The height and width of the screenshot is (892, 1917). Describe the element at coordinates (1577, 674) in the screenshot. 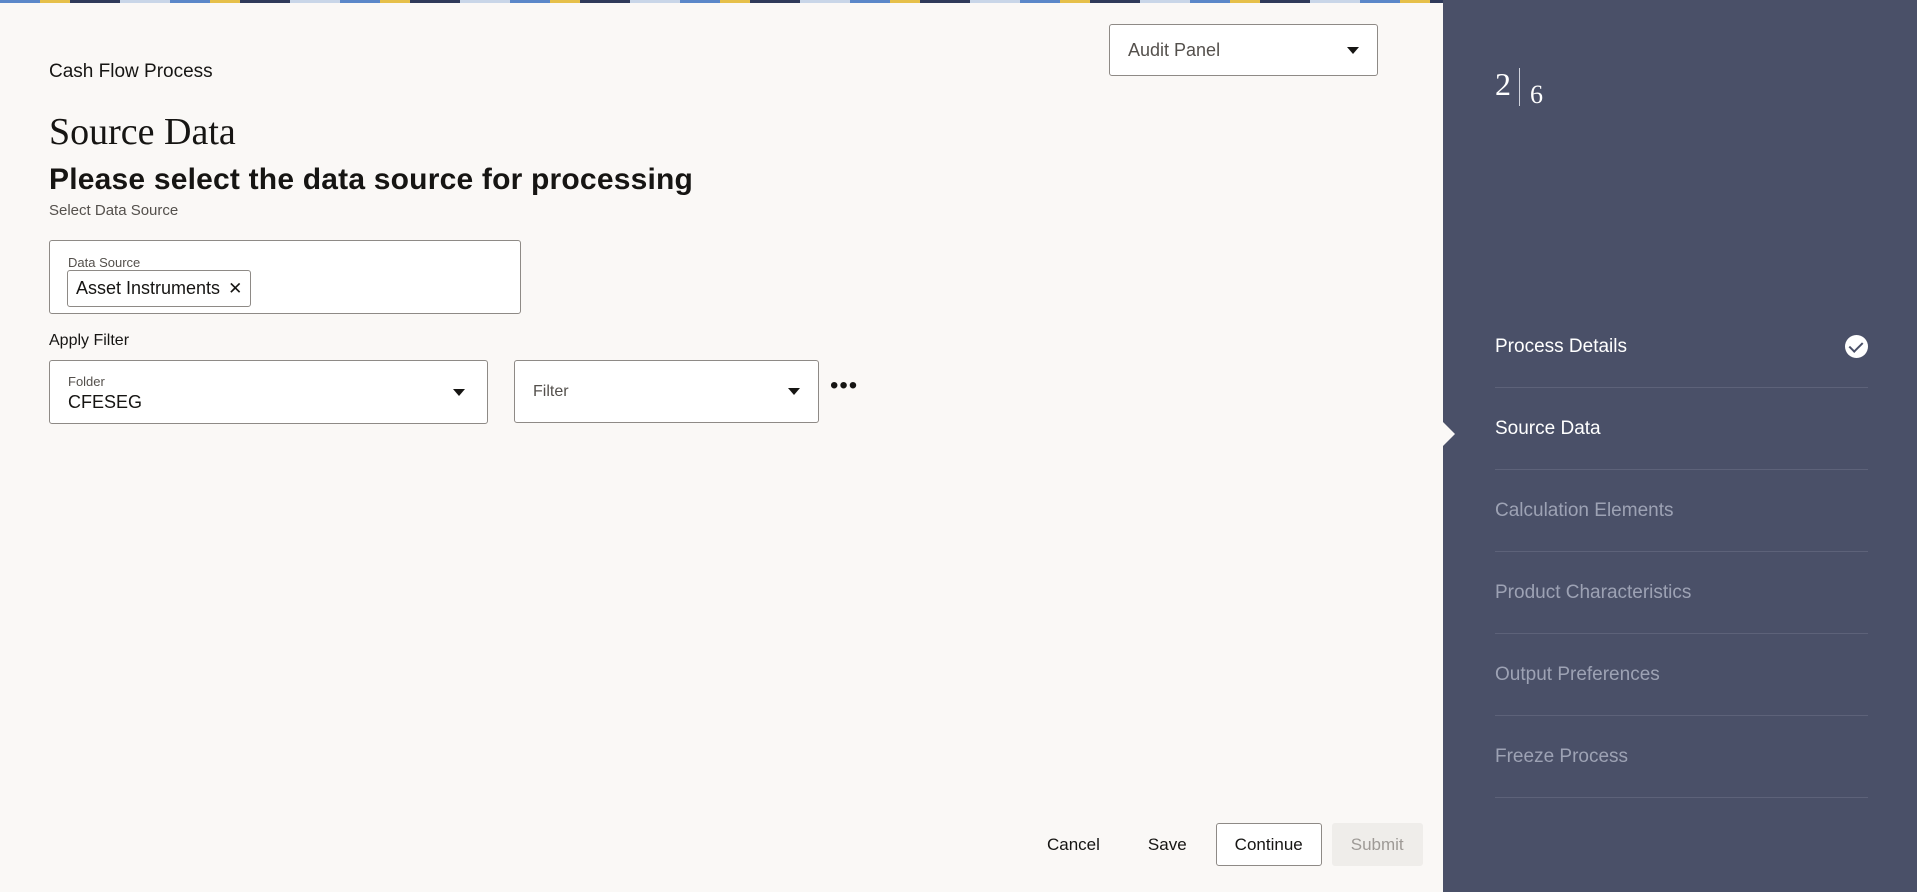

I see `step-label: Output Preferences` at that location.